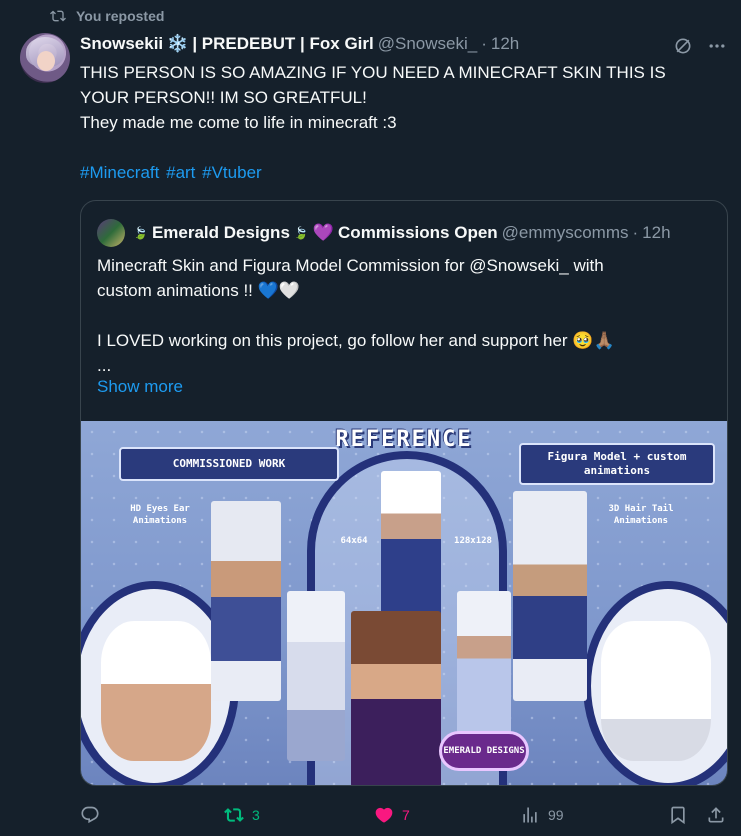  I want to click on reply-icon, so click(90, 815).